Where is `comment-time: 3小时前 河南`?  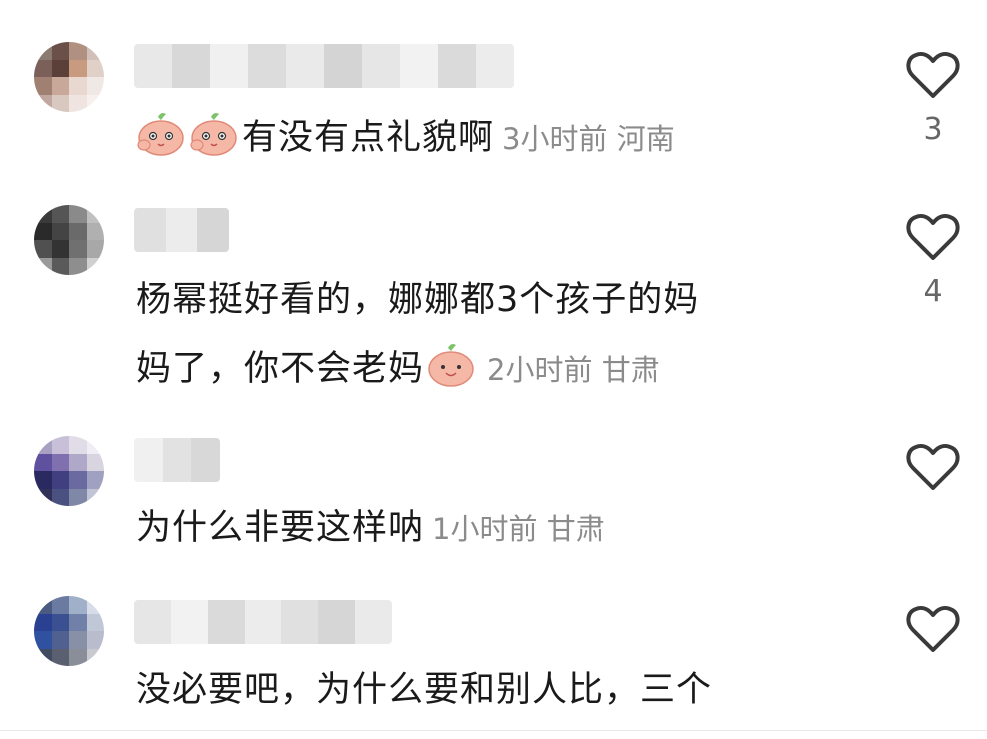 comment-time: 3小时前 河南 is located at coordinates (588, 139).